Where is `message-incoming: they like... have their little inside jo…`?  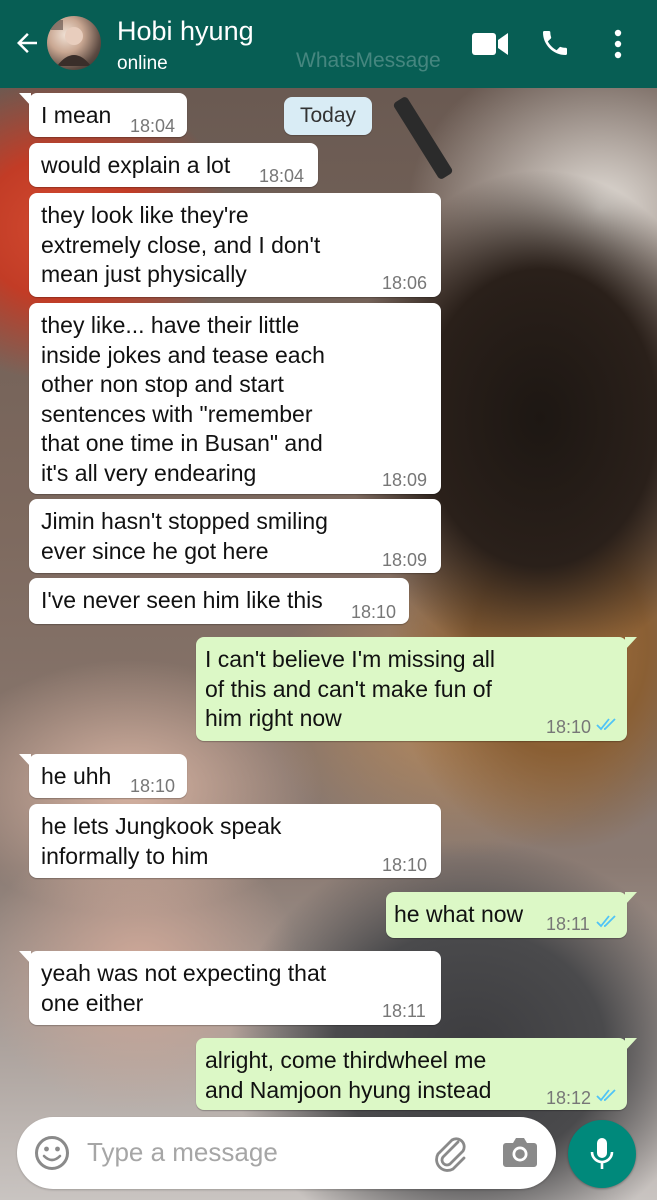 message-incoming: they like... have their little inside jo… is located at coordinates (235, 398).